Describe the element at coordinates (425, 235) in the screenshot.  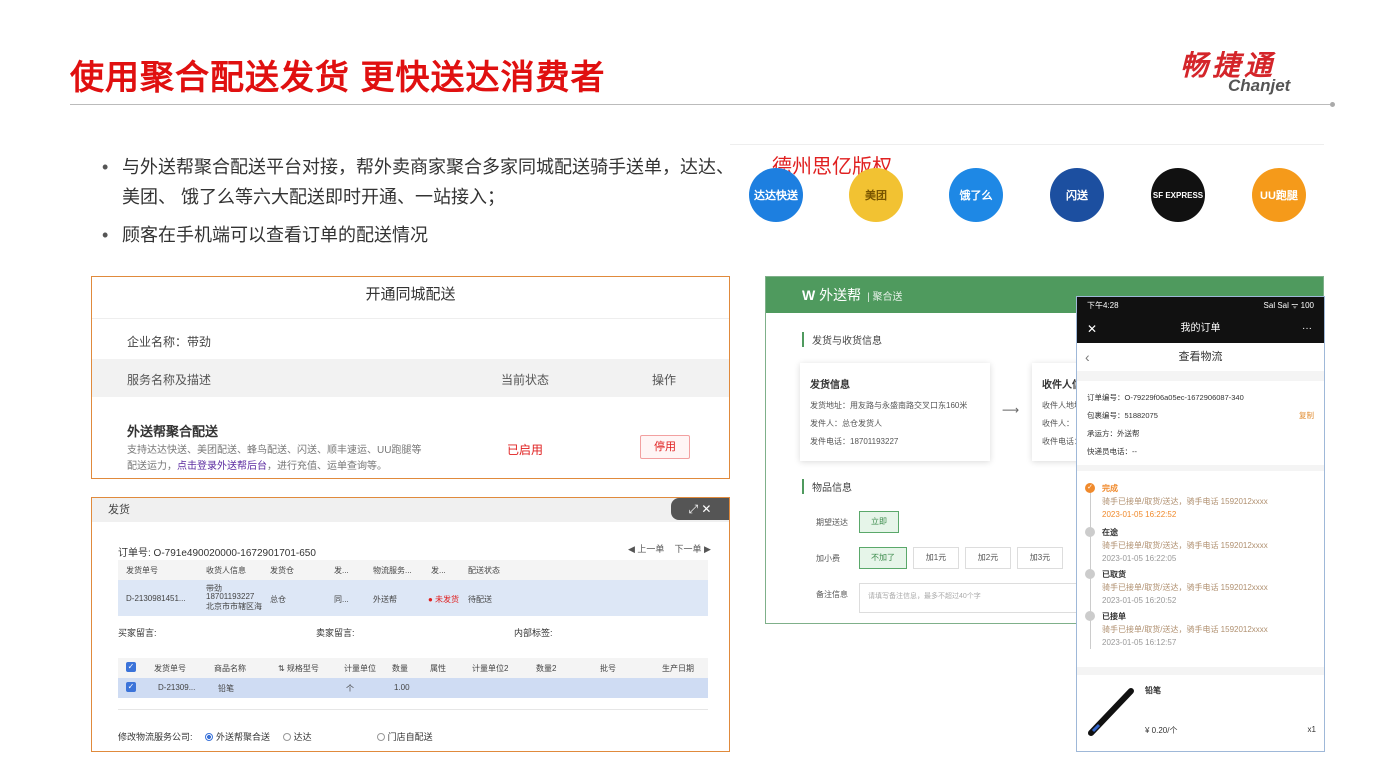
I see `bullet-item: 顾客在手机端可以查看订单的配送情况` at that location.